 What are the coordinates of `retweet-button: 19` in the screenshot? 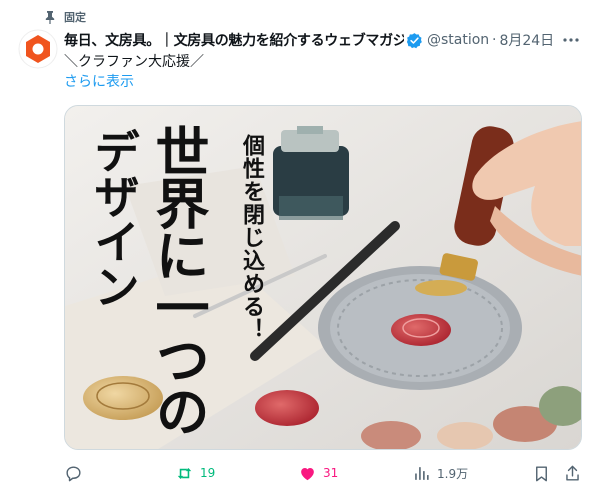 It's located at (195, 473).